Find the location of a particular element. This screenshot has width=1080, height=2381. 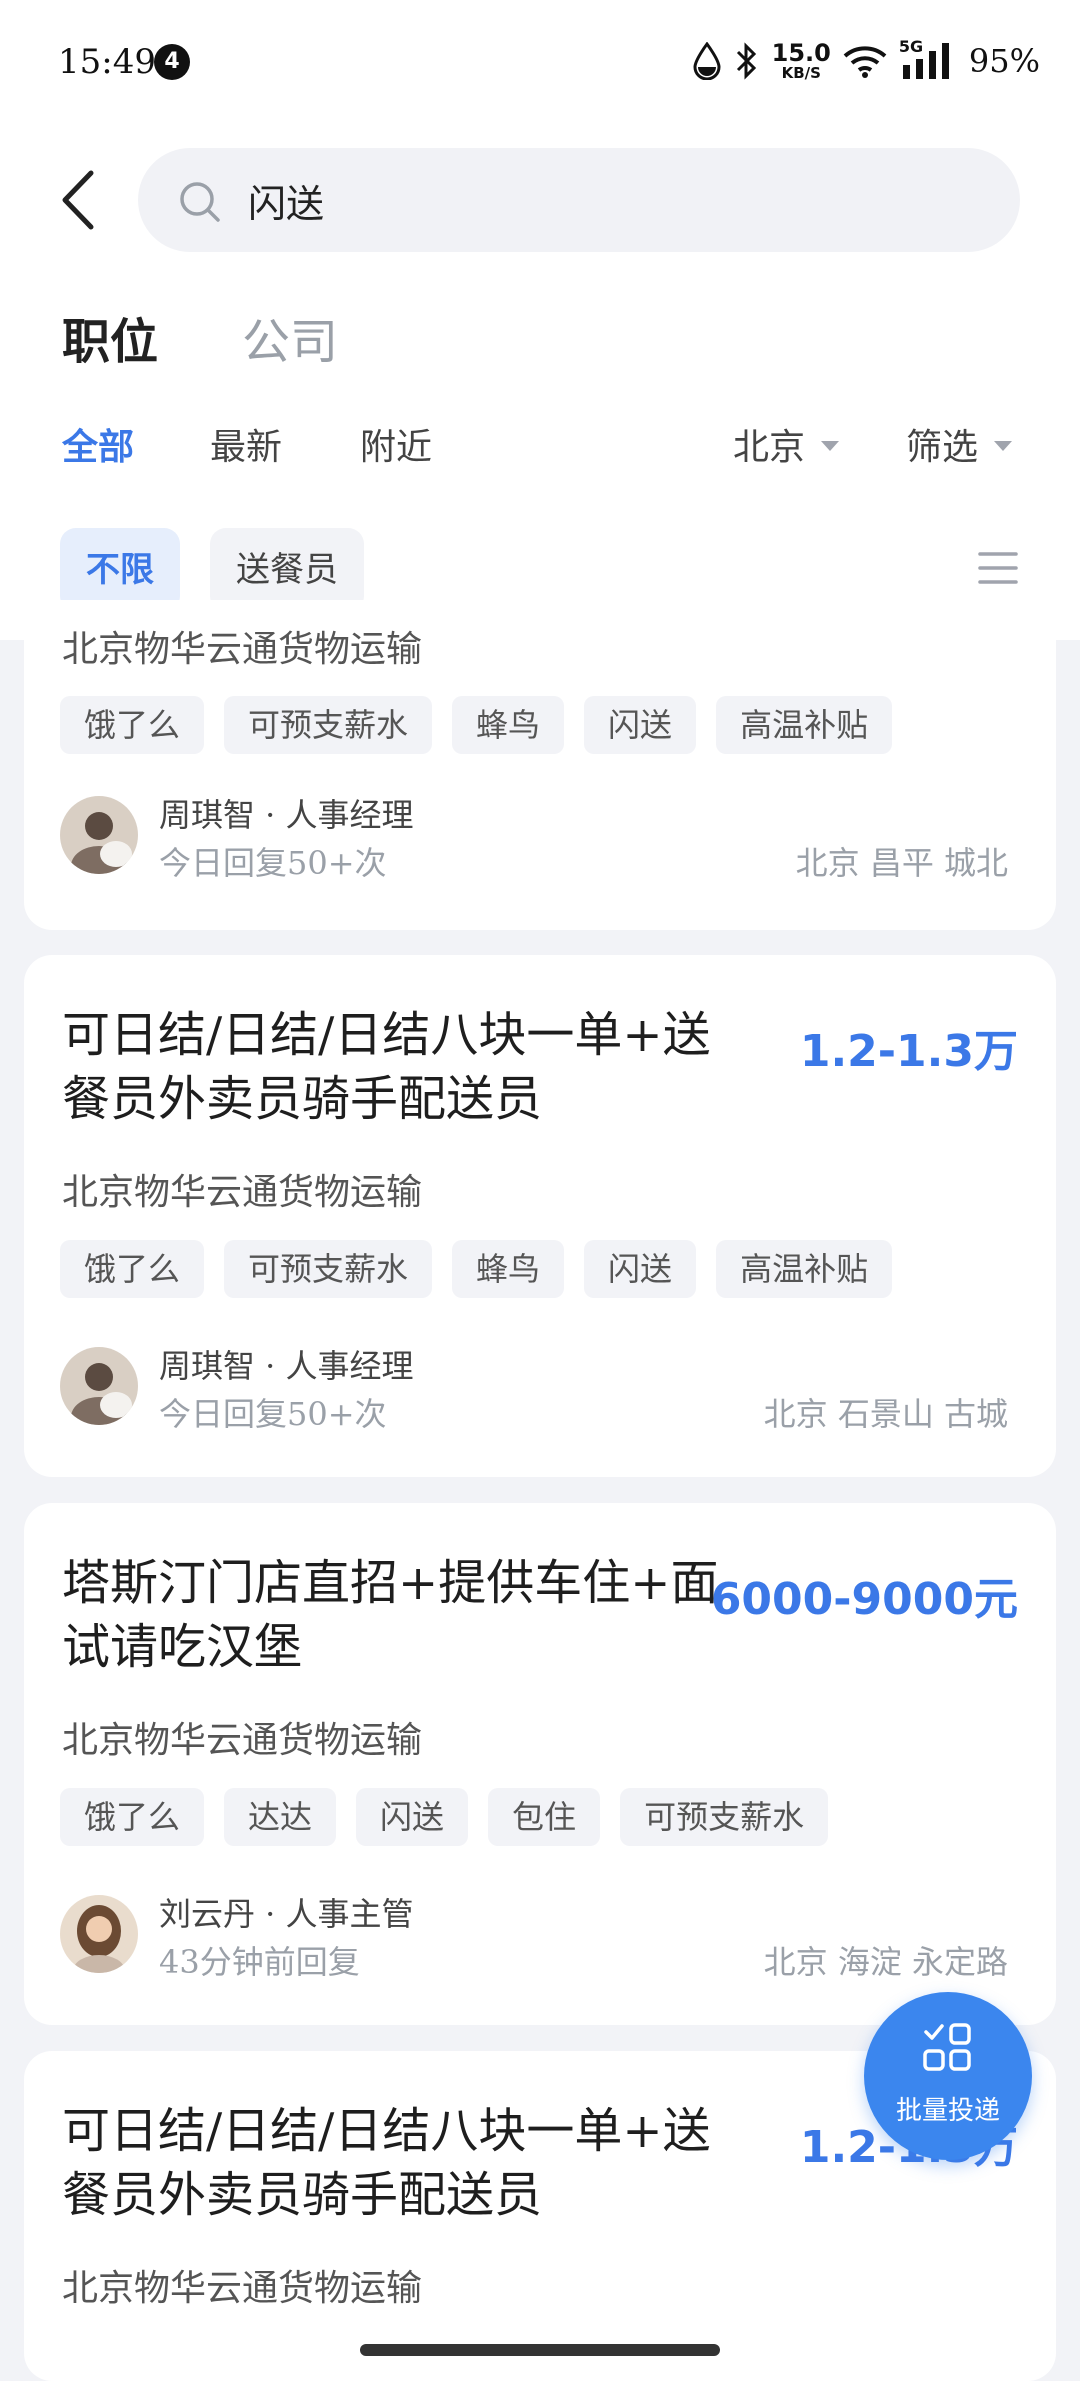

menu-icon is located at coordinates (998, 568).